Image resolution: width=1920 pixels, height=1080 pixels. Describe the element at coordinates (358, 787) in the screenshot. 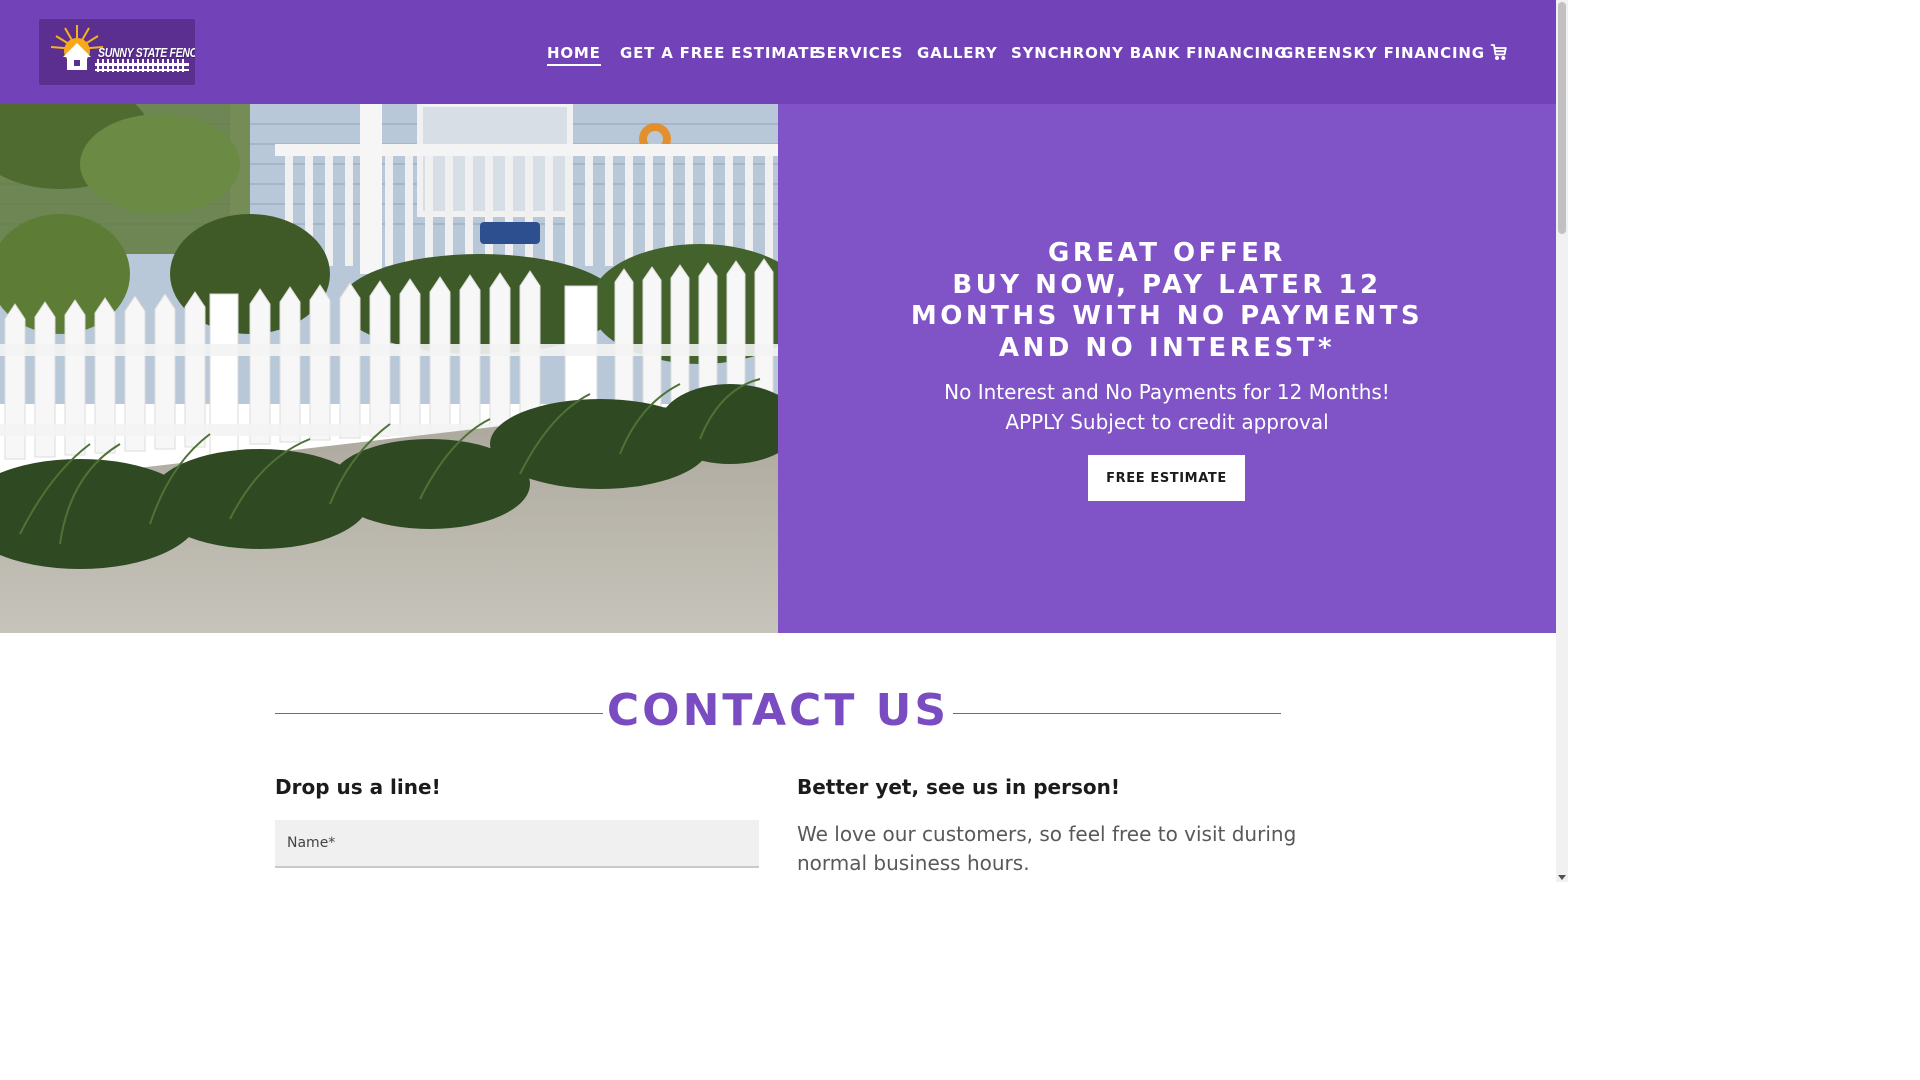

I see `drop-us-a-line-heading: Drop us a line!` at that location.